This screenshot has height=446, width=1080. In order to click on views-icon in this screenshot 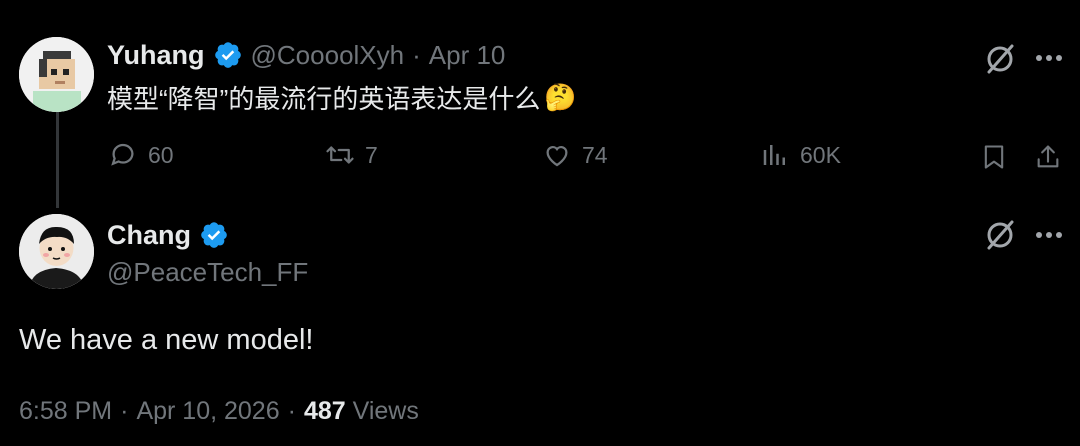, I will do `click(774, 155)`.